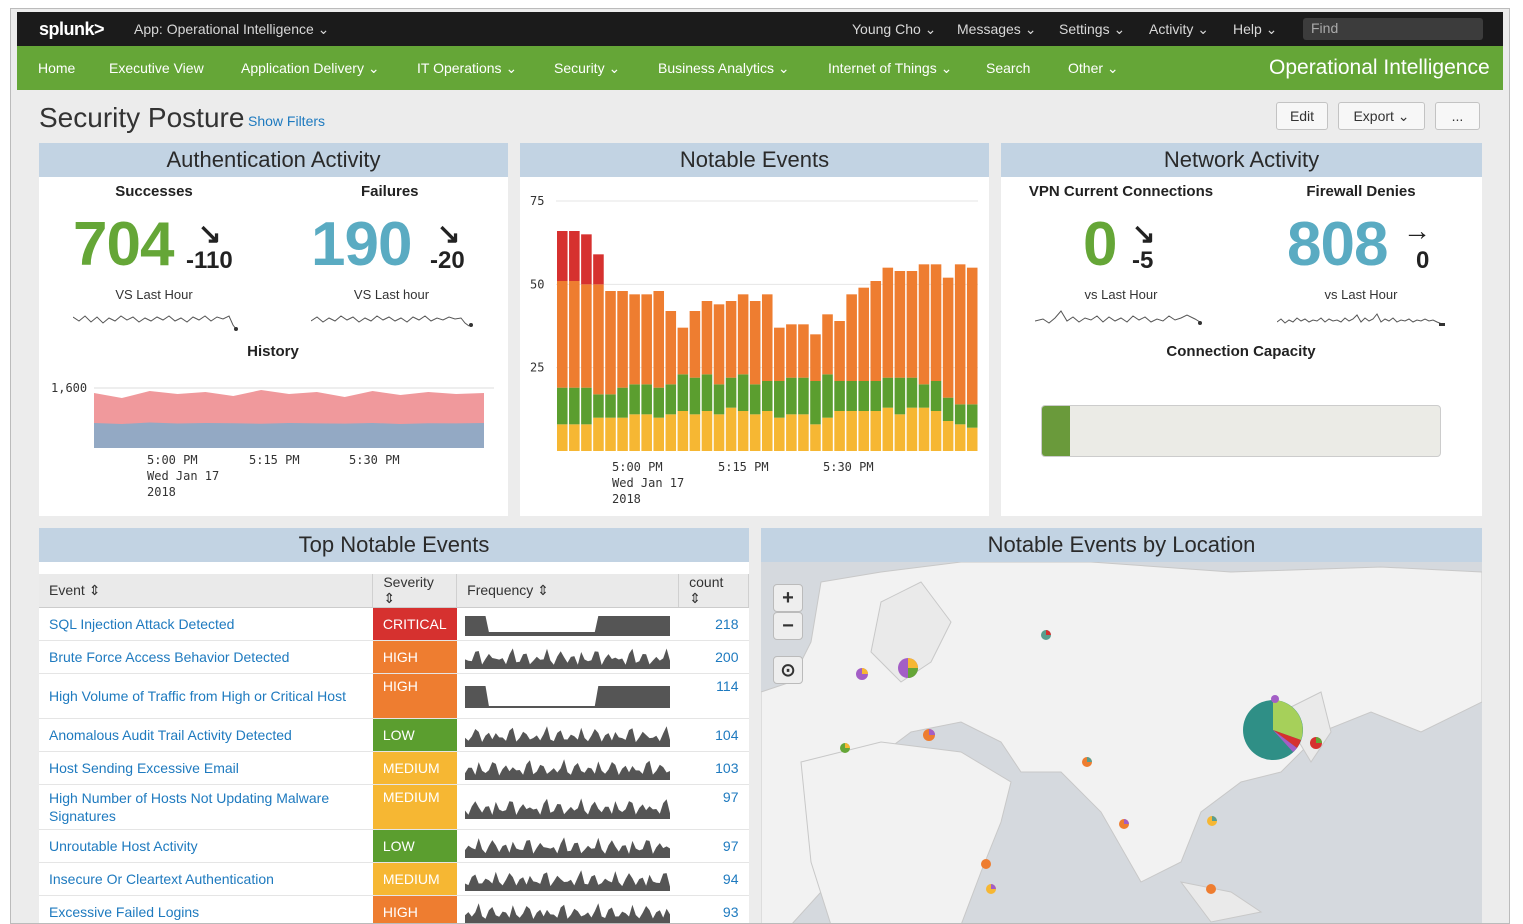 Image resolution: width=1523 pixels, height=924 pixels. I want to click on table-row: Excessive Failed Logins HIGH 93, so click(394, 909).